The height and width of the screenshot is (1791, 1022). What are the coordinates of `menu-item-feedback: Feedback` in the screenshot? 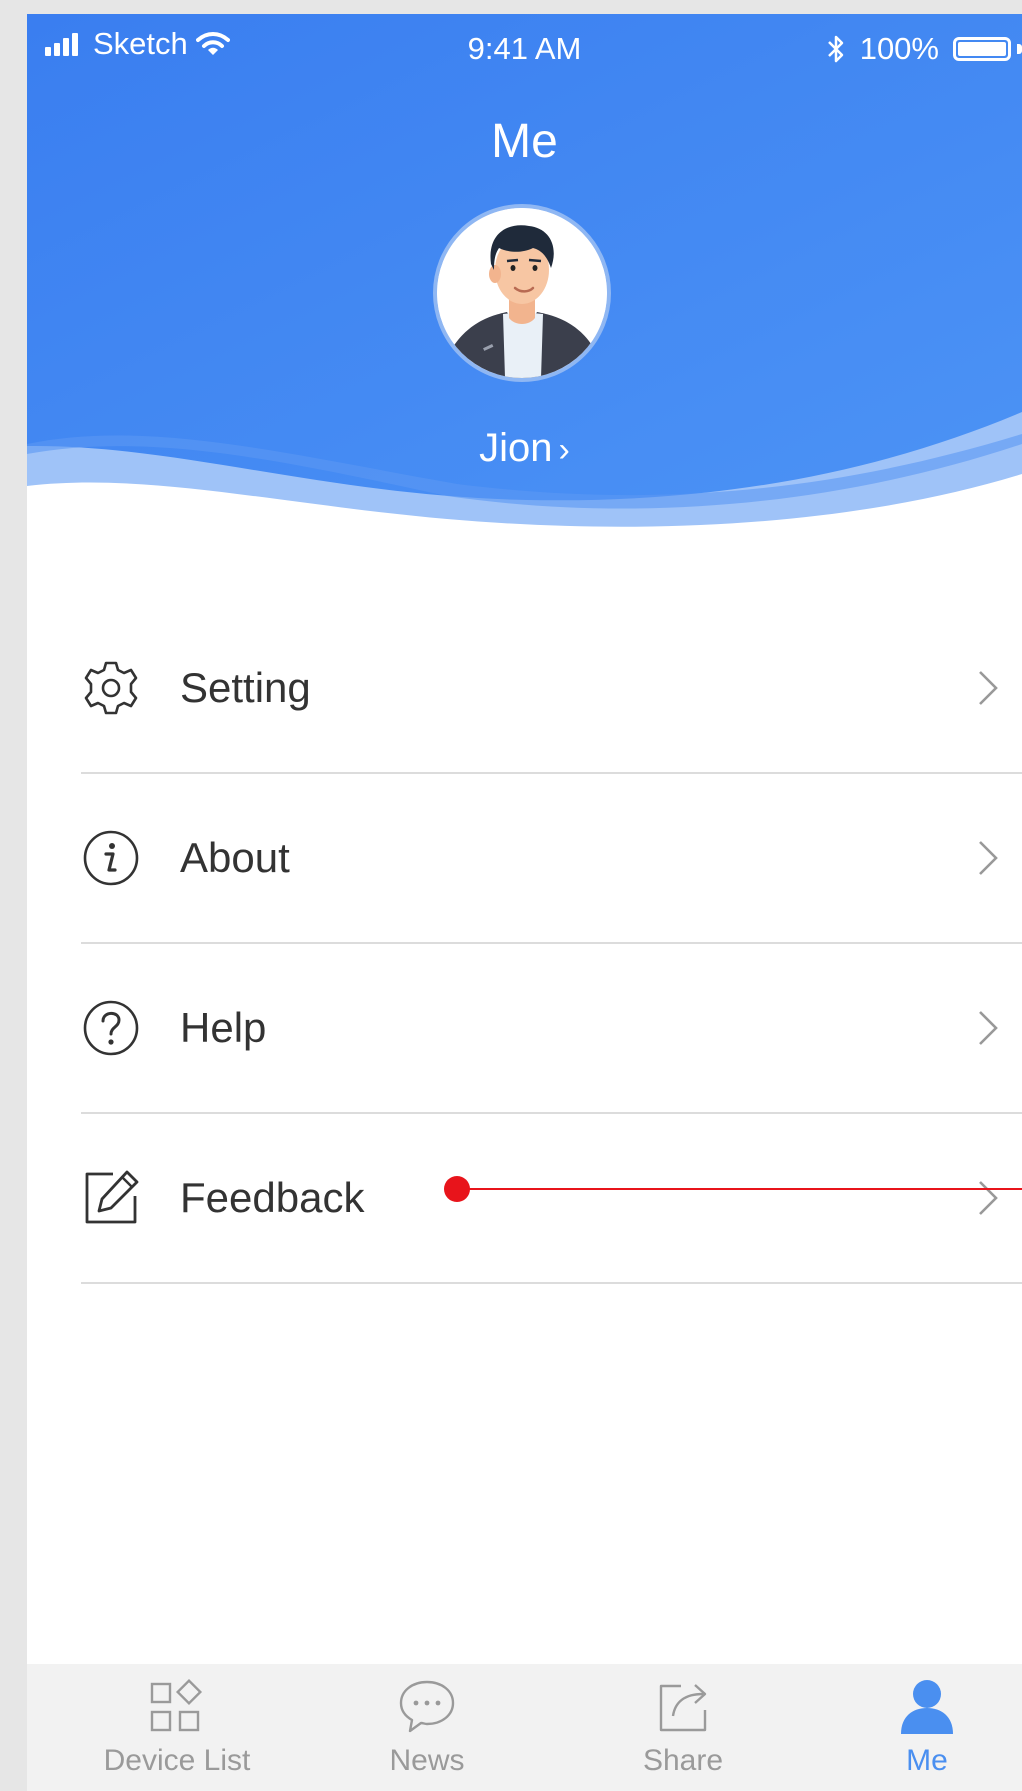 It's located at (551, 1199).